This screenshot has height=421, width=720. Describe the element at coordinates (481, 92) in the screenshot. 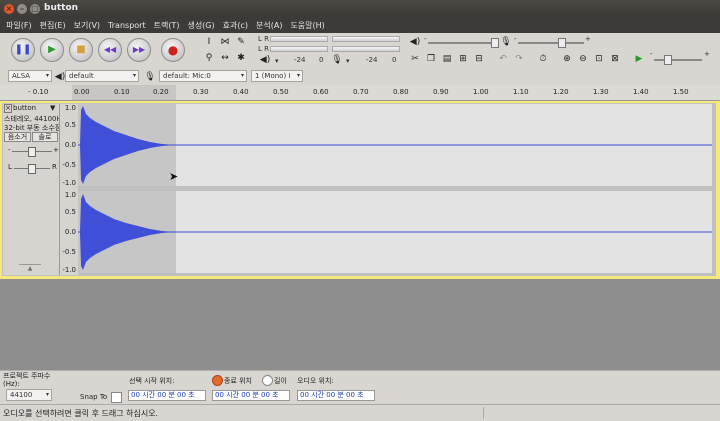

I see `ruler-tick: 1.00` at that location.